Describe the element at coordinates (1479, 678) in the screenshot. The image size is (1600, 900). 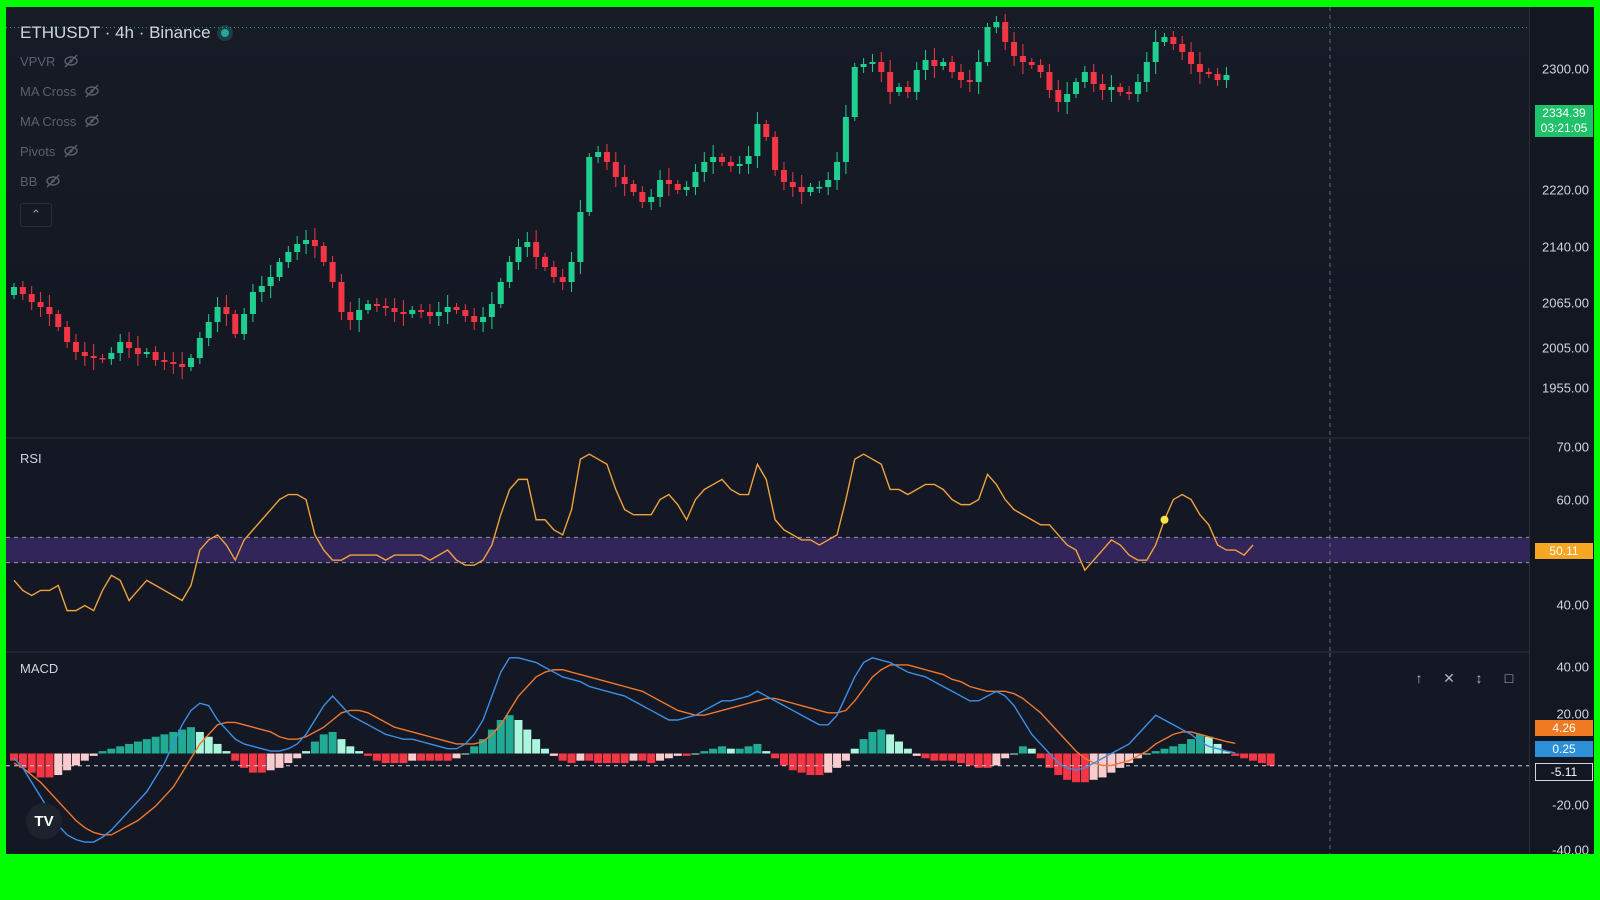
I see `collapse-pane-button: ↕` at that location.